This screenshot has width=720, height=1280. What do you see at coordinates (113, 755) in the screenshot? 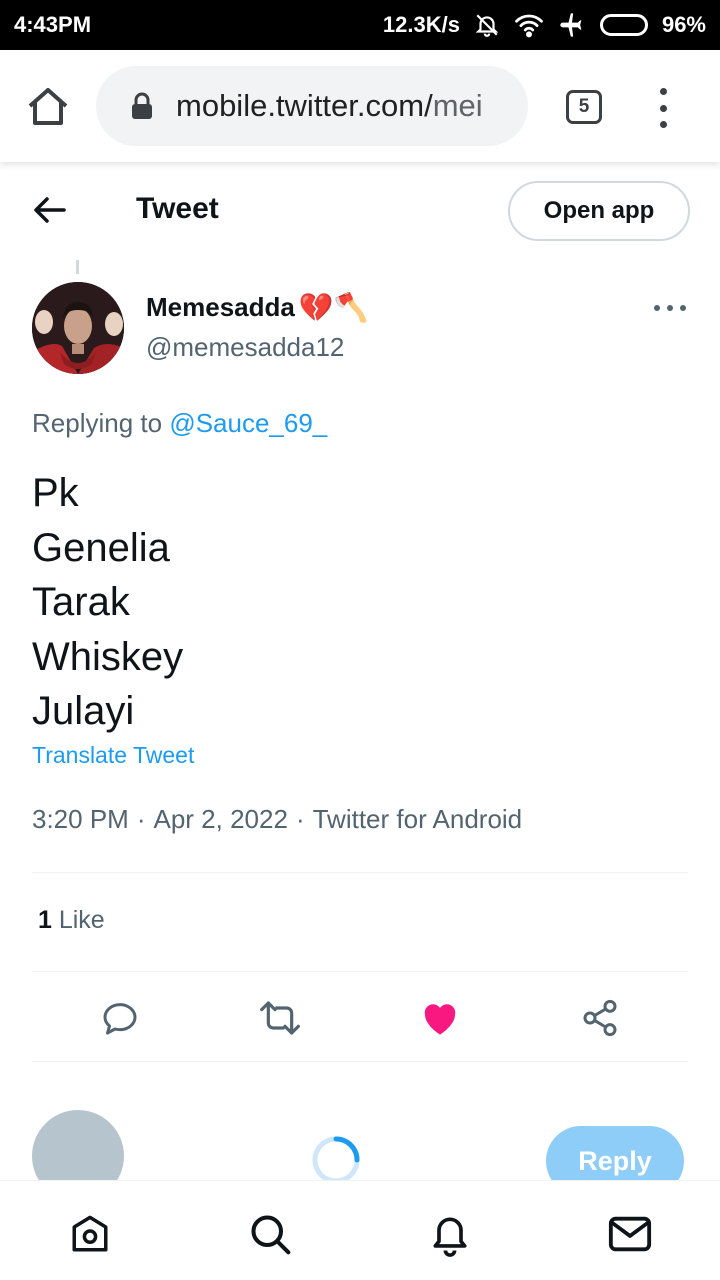
I see `translate-tweet-link: Translate Tweet` at bounding box center [113, 755].